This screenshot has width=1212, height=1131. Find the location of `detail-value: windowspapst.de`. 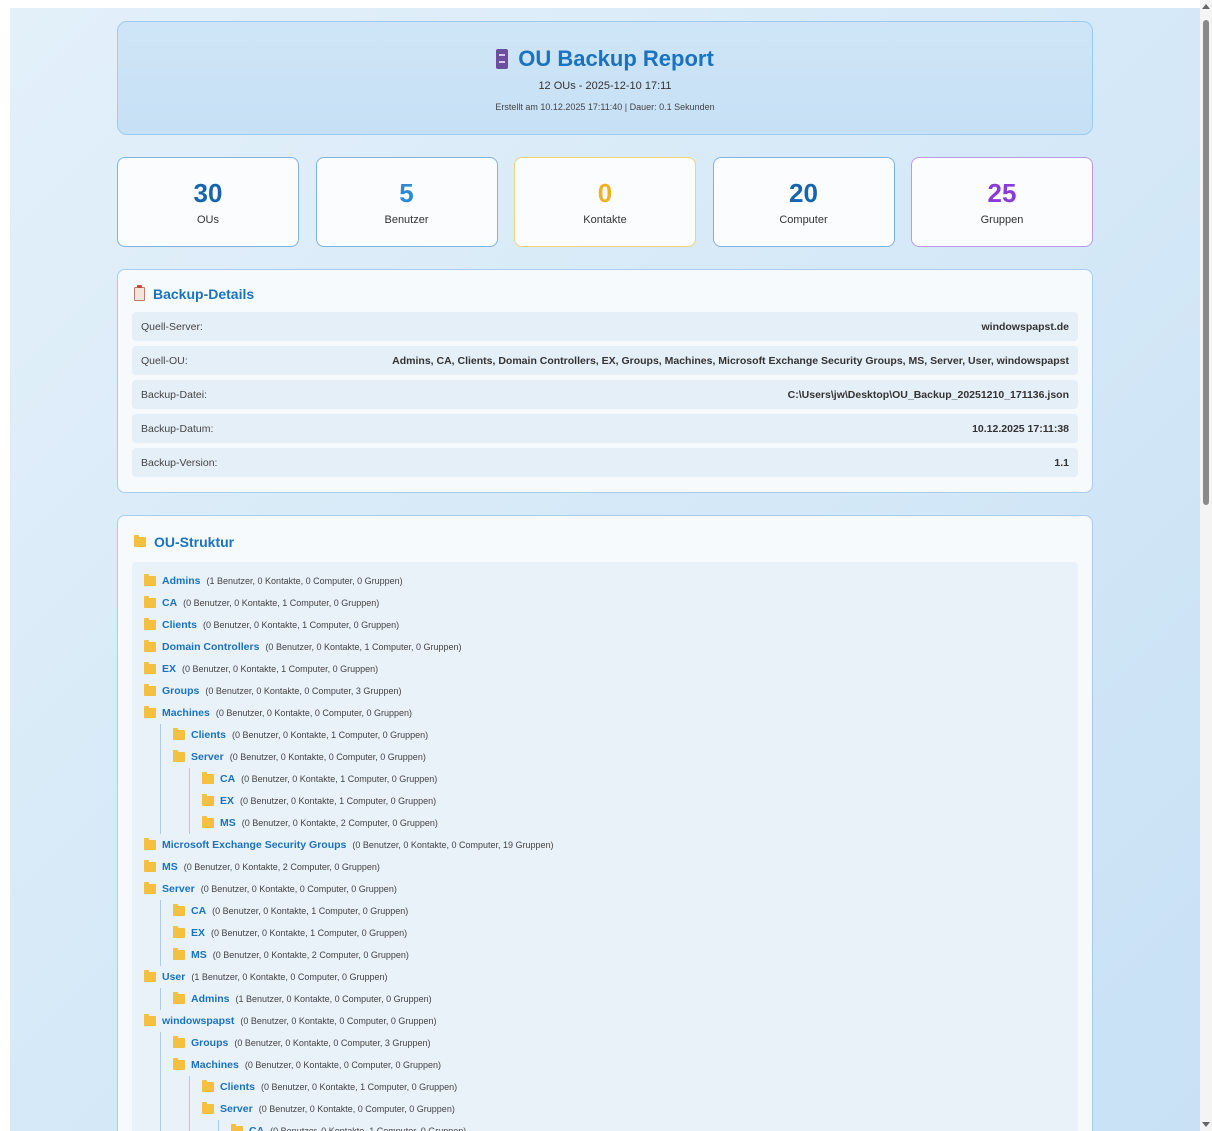

detail-value: windowspapst.de is located at coordinates (1025, 326).